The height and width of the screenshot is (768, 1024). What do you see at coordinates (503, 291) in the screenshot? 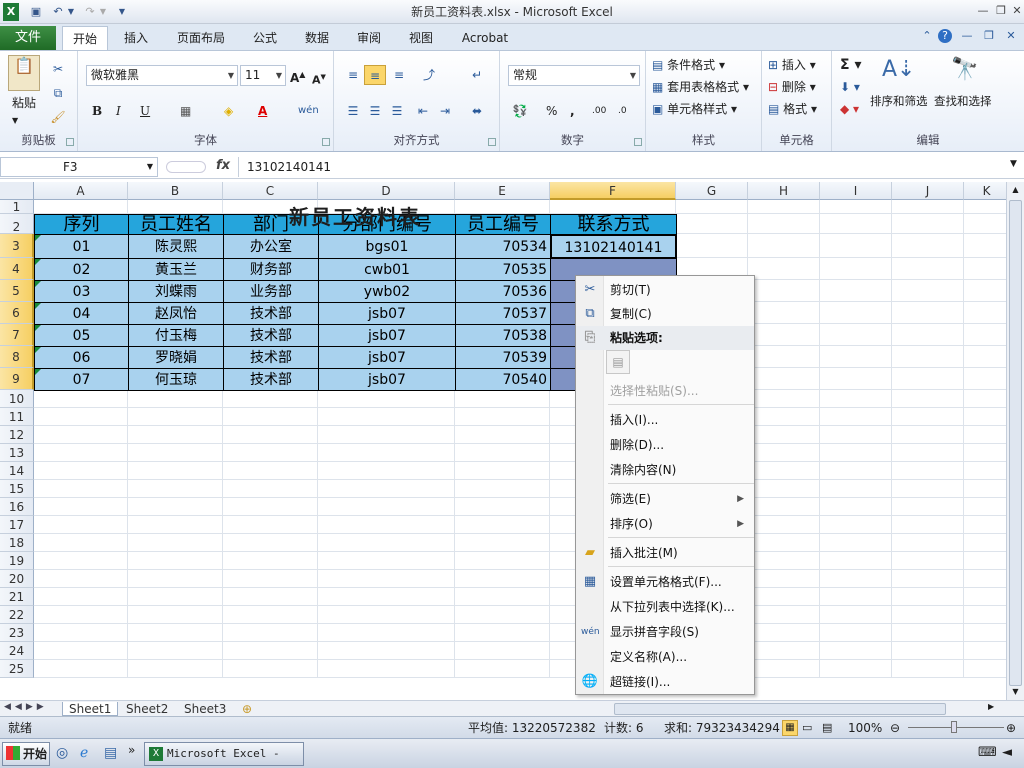
I see `table-cell: 70536` at bounding box center [503, 291].